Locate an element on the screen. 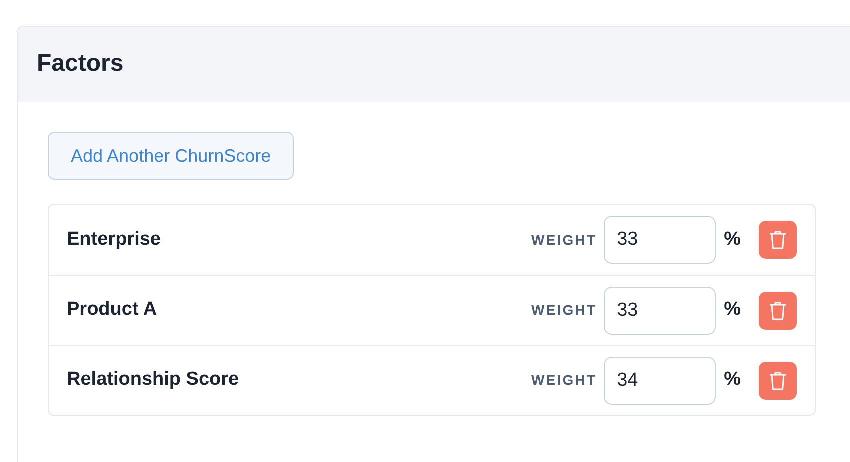  factor-name: Product A is located at coordinates (112, 310).